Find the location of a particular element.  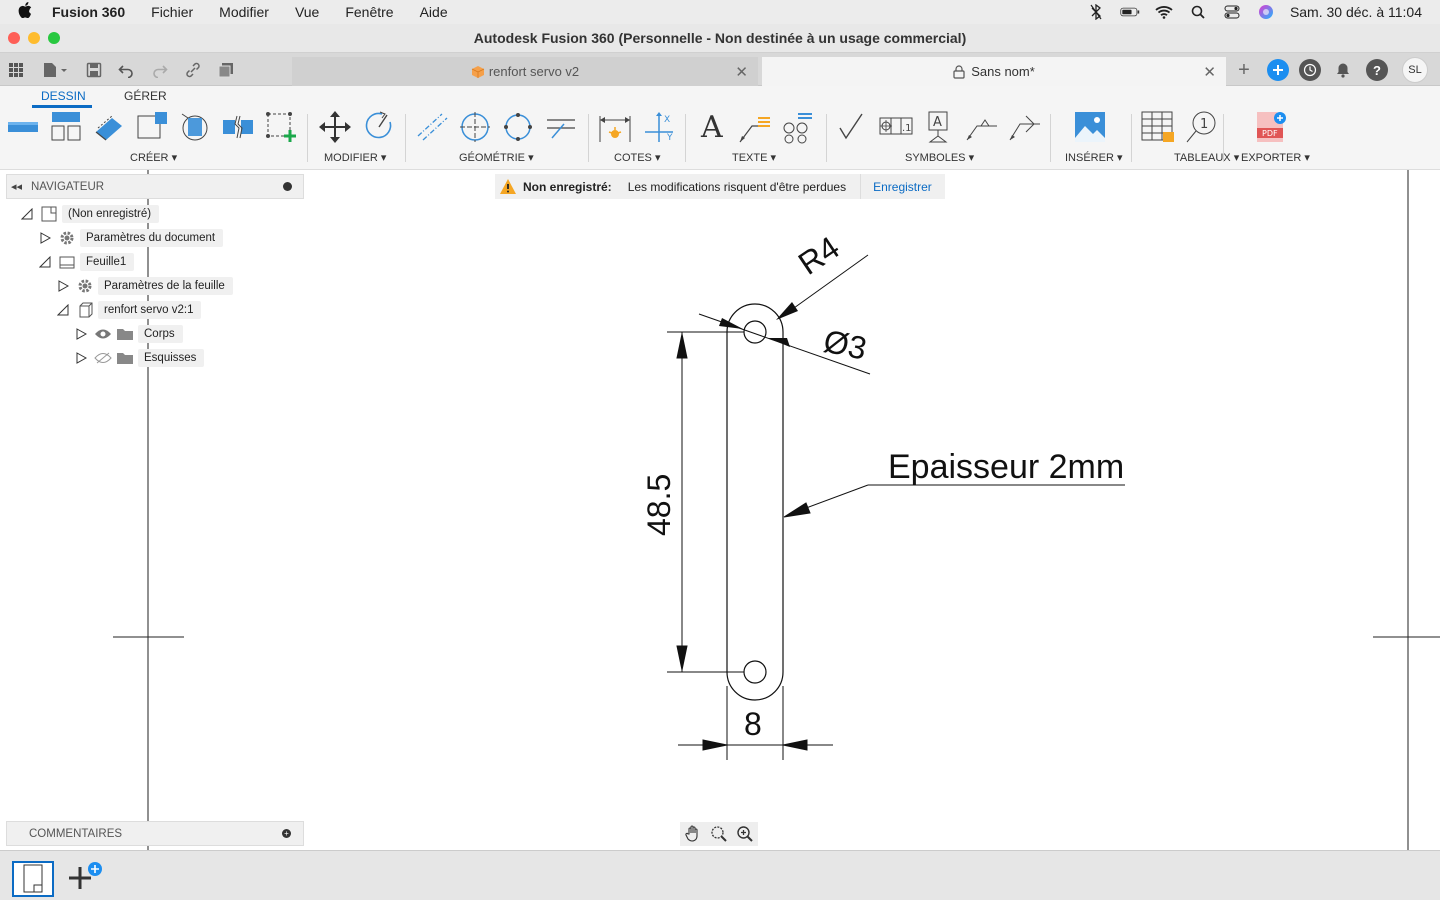

data-panel-grid-icon is located at coordinates (16, 70).